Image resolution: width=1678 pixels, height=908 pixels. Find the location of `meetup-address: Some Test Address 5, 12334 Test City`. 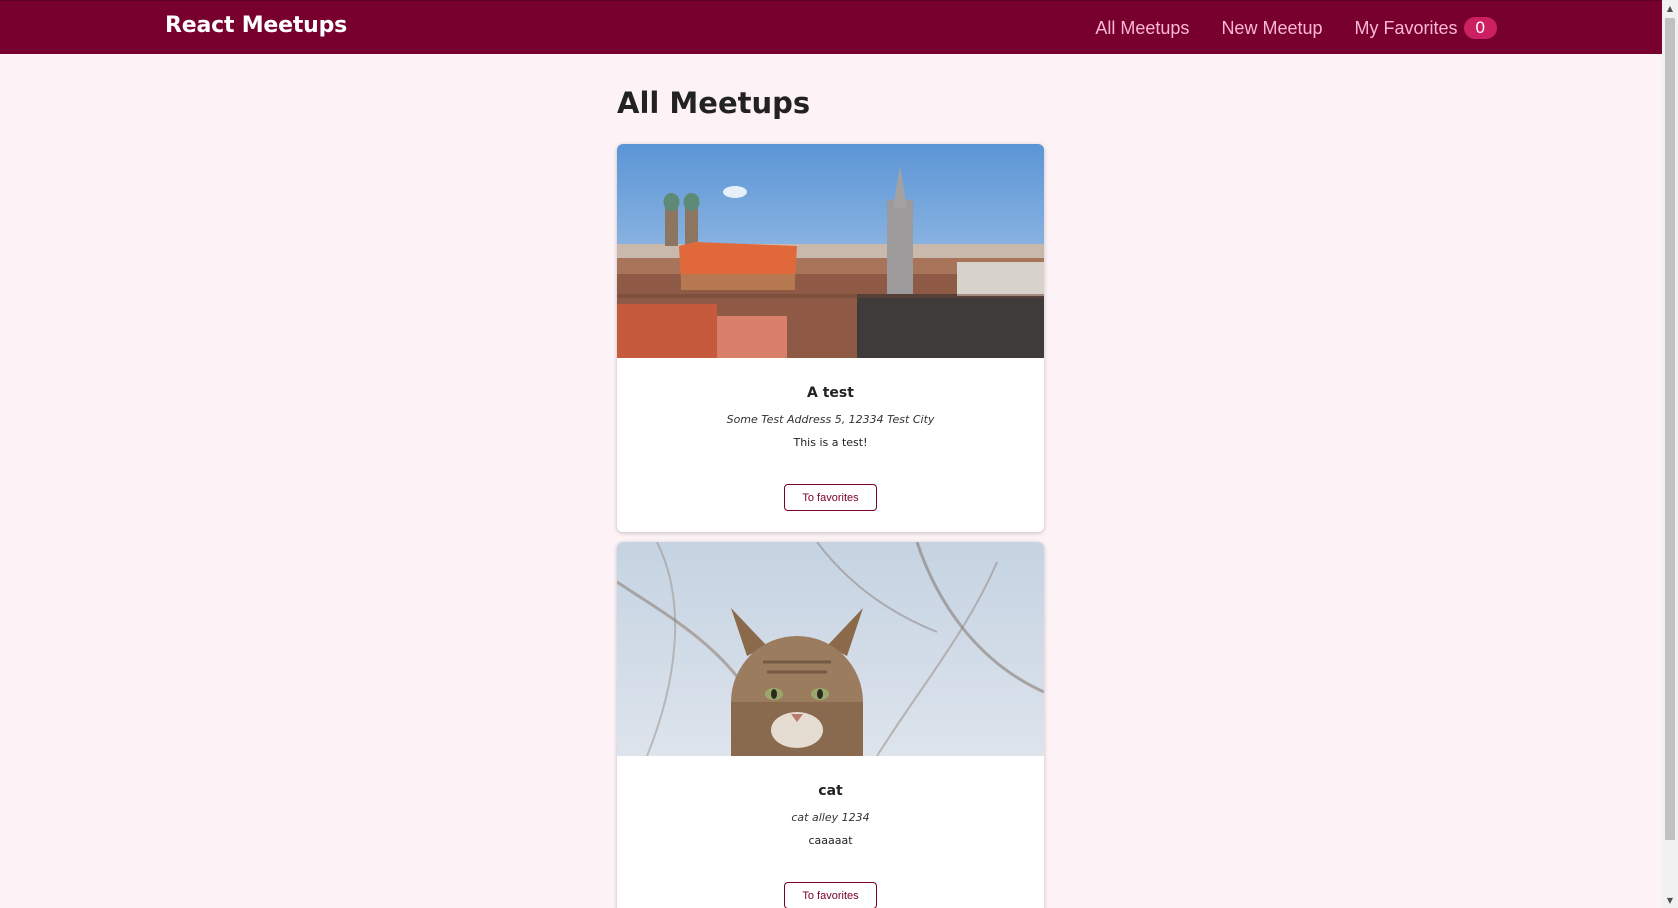

meetup-address: Some Test Address 5, 12334 Test City is located at coordinates (830, 419).